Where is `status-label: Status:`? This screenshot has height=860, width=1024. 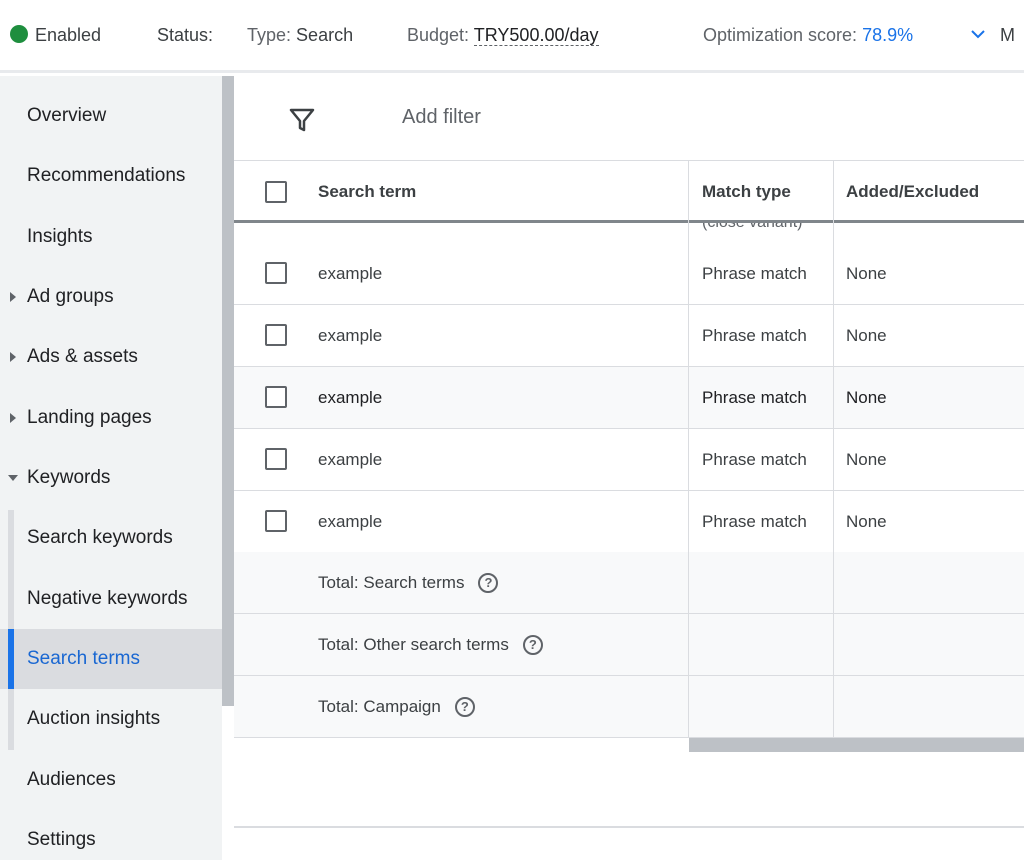 status-label: Status: is located at coordinates (185, 35).